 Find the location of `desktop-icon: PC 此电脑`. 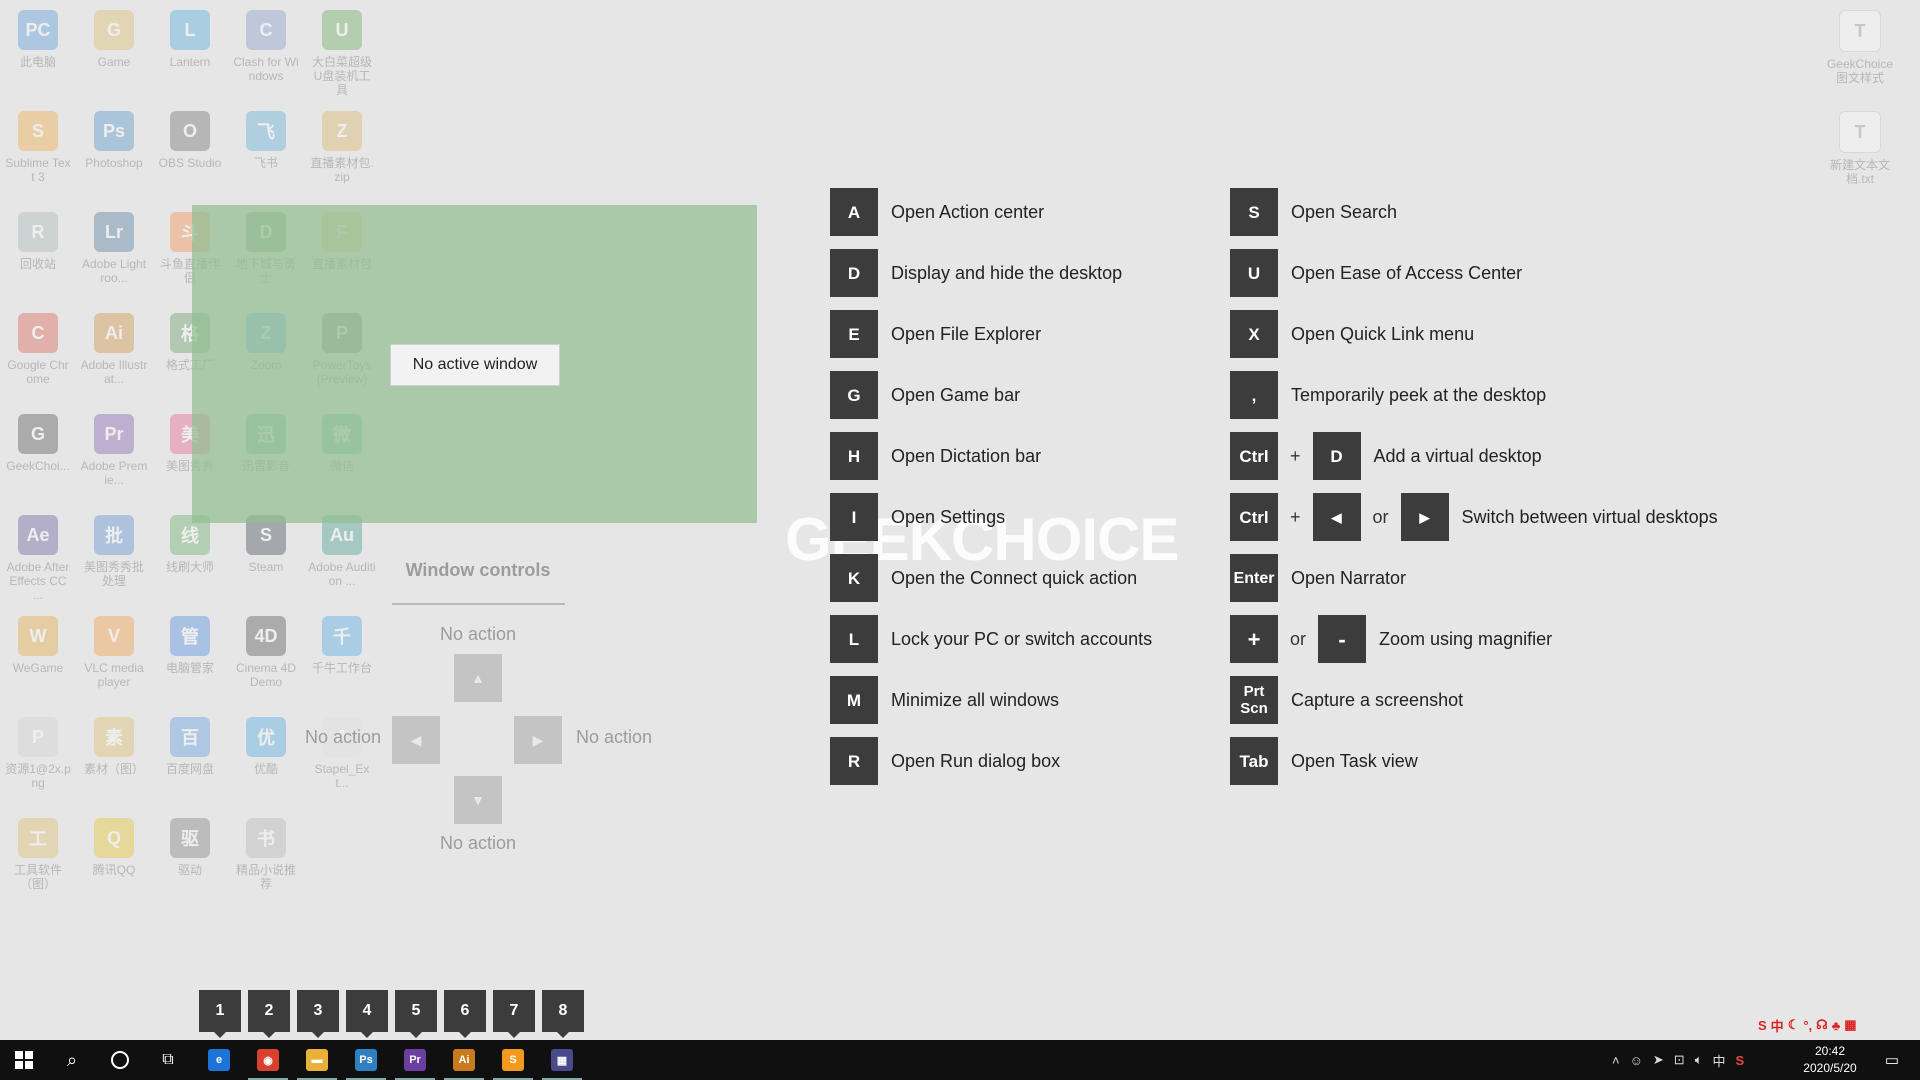

desktop-icon: PC 此电脑 is located at coordinates (38, 39).